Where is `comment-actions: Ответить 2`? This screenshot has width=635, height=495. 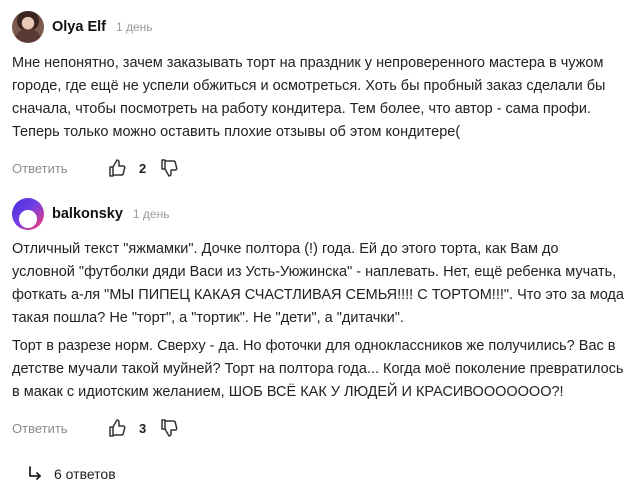 comment-actions: Ответить 2 is located at coordinates (318, 168).